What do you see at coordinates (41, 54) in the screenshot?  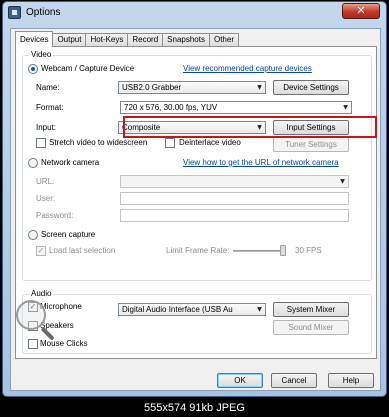 I see `video-group-label: Video` at bounding box center [41, 54].